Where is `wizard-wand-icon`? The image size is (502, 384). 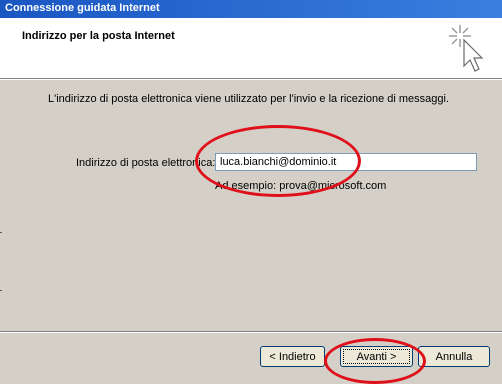 wizard-wand-icon is located at coordinates (466, 48).